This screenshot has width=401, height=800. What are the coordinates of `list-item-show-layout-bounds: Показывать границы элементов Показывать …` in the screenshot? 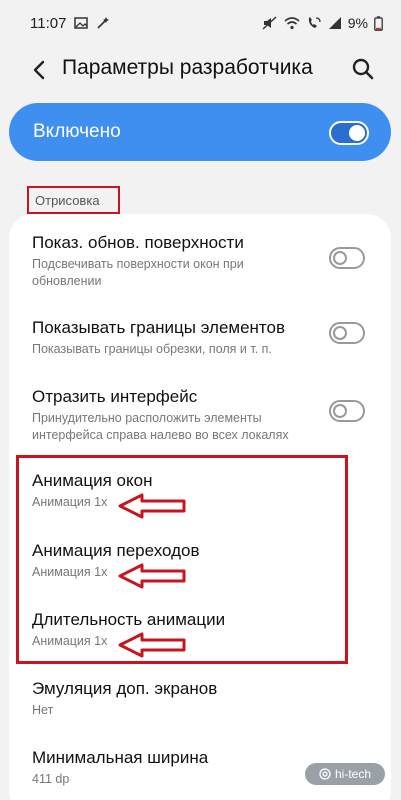 It's located at (158, 337).